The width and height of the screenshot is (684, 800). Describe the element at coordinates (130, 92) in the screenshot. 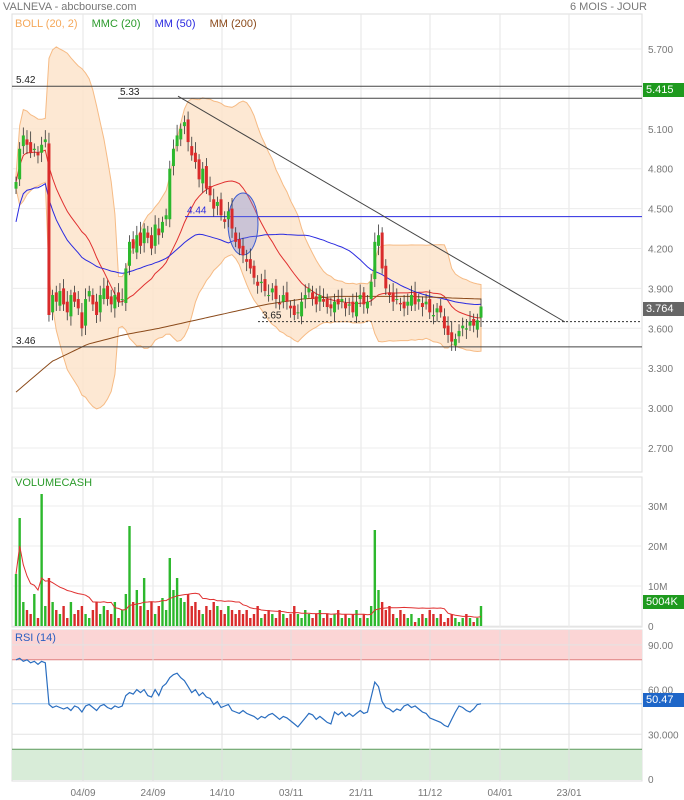

I see `annotation-label: 5.33` at that location.